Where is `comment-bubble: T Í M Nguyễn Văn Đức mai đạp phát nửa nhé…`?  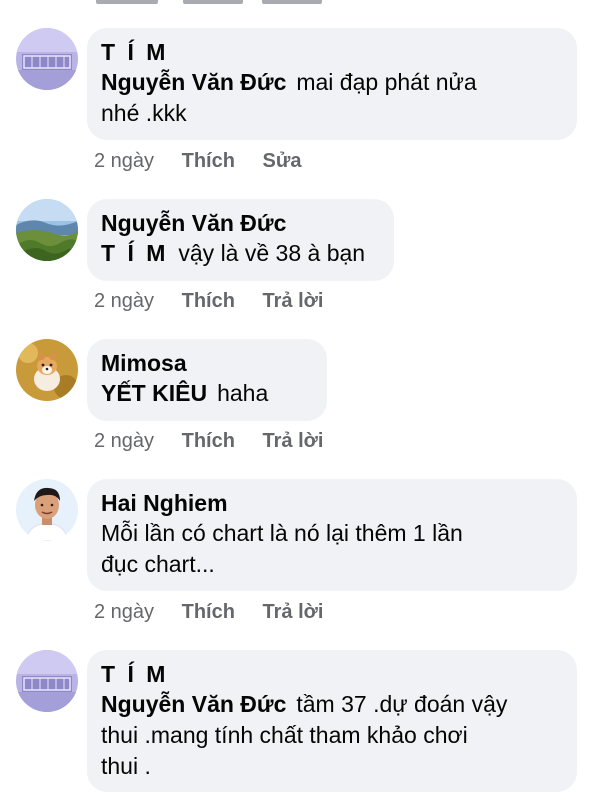 comment-bubble: T Í M Nguyễn Văn Đức mai đạp phát nửa nhé… is located at coordinates (332, 84).